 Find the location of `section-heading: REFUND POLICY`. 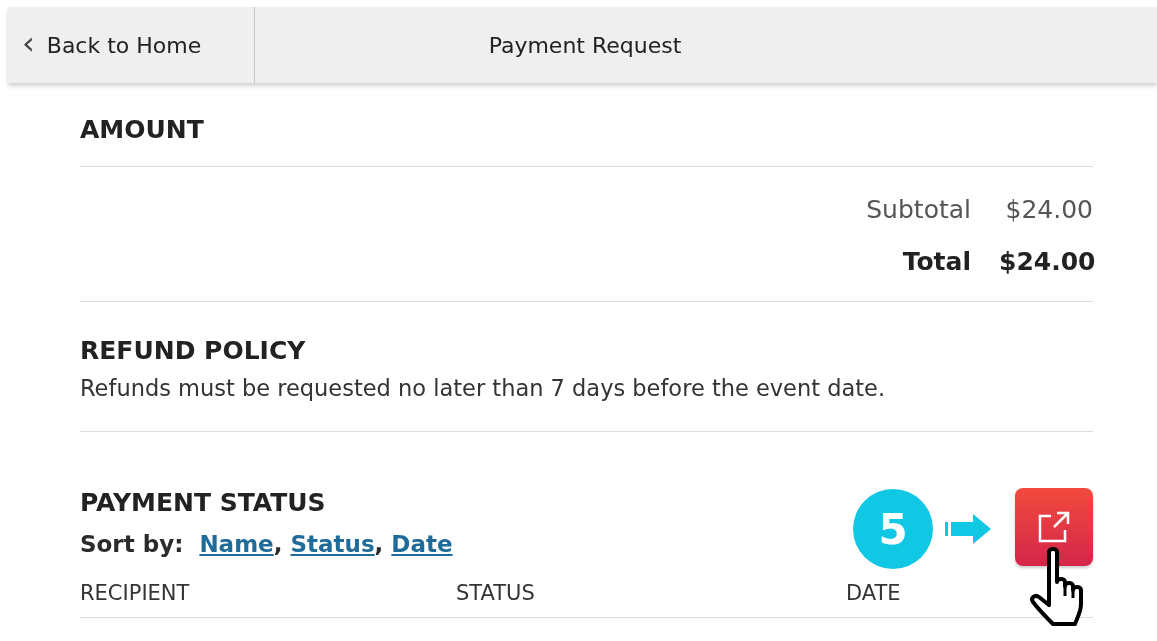

section-heading: REFUND POLICY is located at coordinates (193, 350).